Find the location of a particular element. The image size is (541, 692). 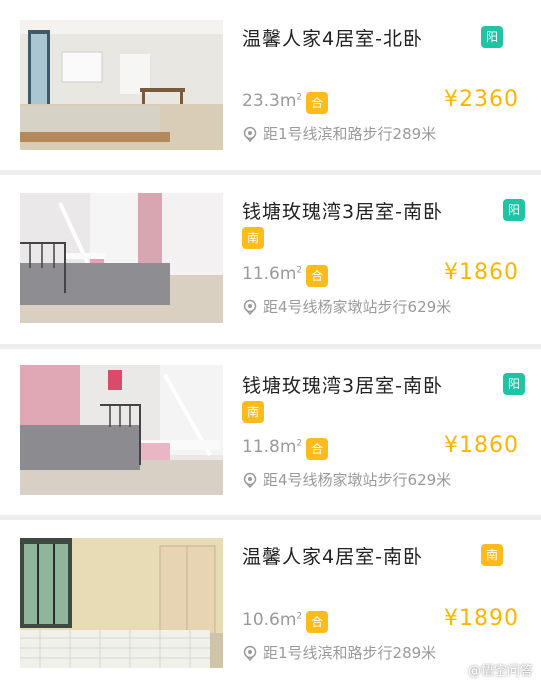

room-area: 11.6m2 is located at coordinates (272, 274).